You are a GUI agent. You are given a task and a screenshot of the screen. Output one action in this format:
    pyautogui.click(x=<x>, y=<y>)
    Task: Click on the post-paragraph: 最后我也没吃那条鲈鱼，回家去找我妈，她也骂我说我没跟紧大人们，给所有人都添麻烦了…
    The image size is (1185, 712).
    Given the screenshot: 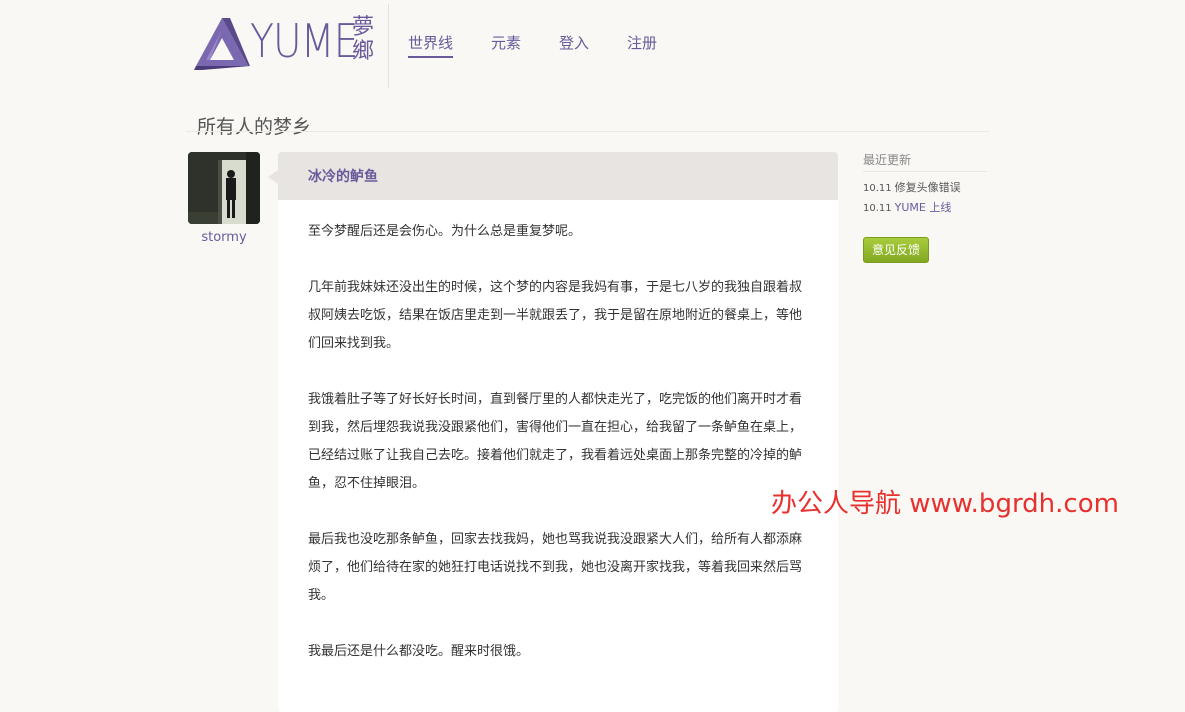 What is the action you would take?
    pyautogui.click(x=555, y=567)
    